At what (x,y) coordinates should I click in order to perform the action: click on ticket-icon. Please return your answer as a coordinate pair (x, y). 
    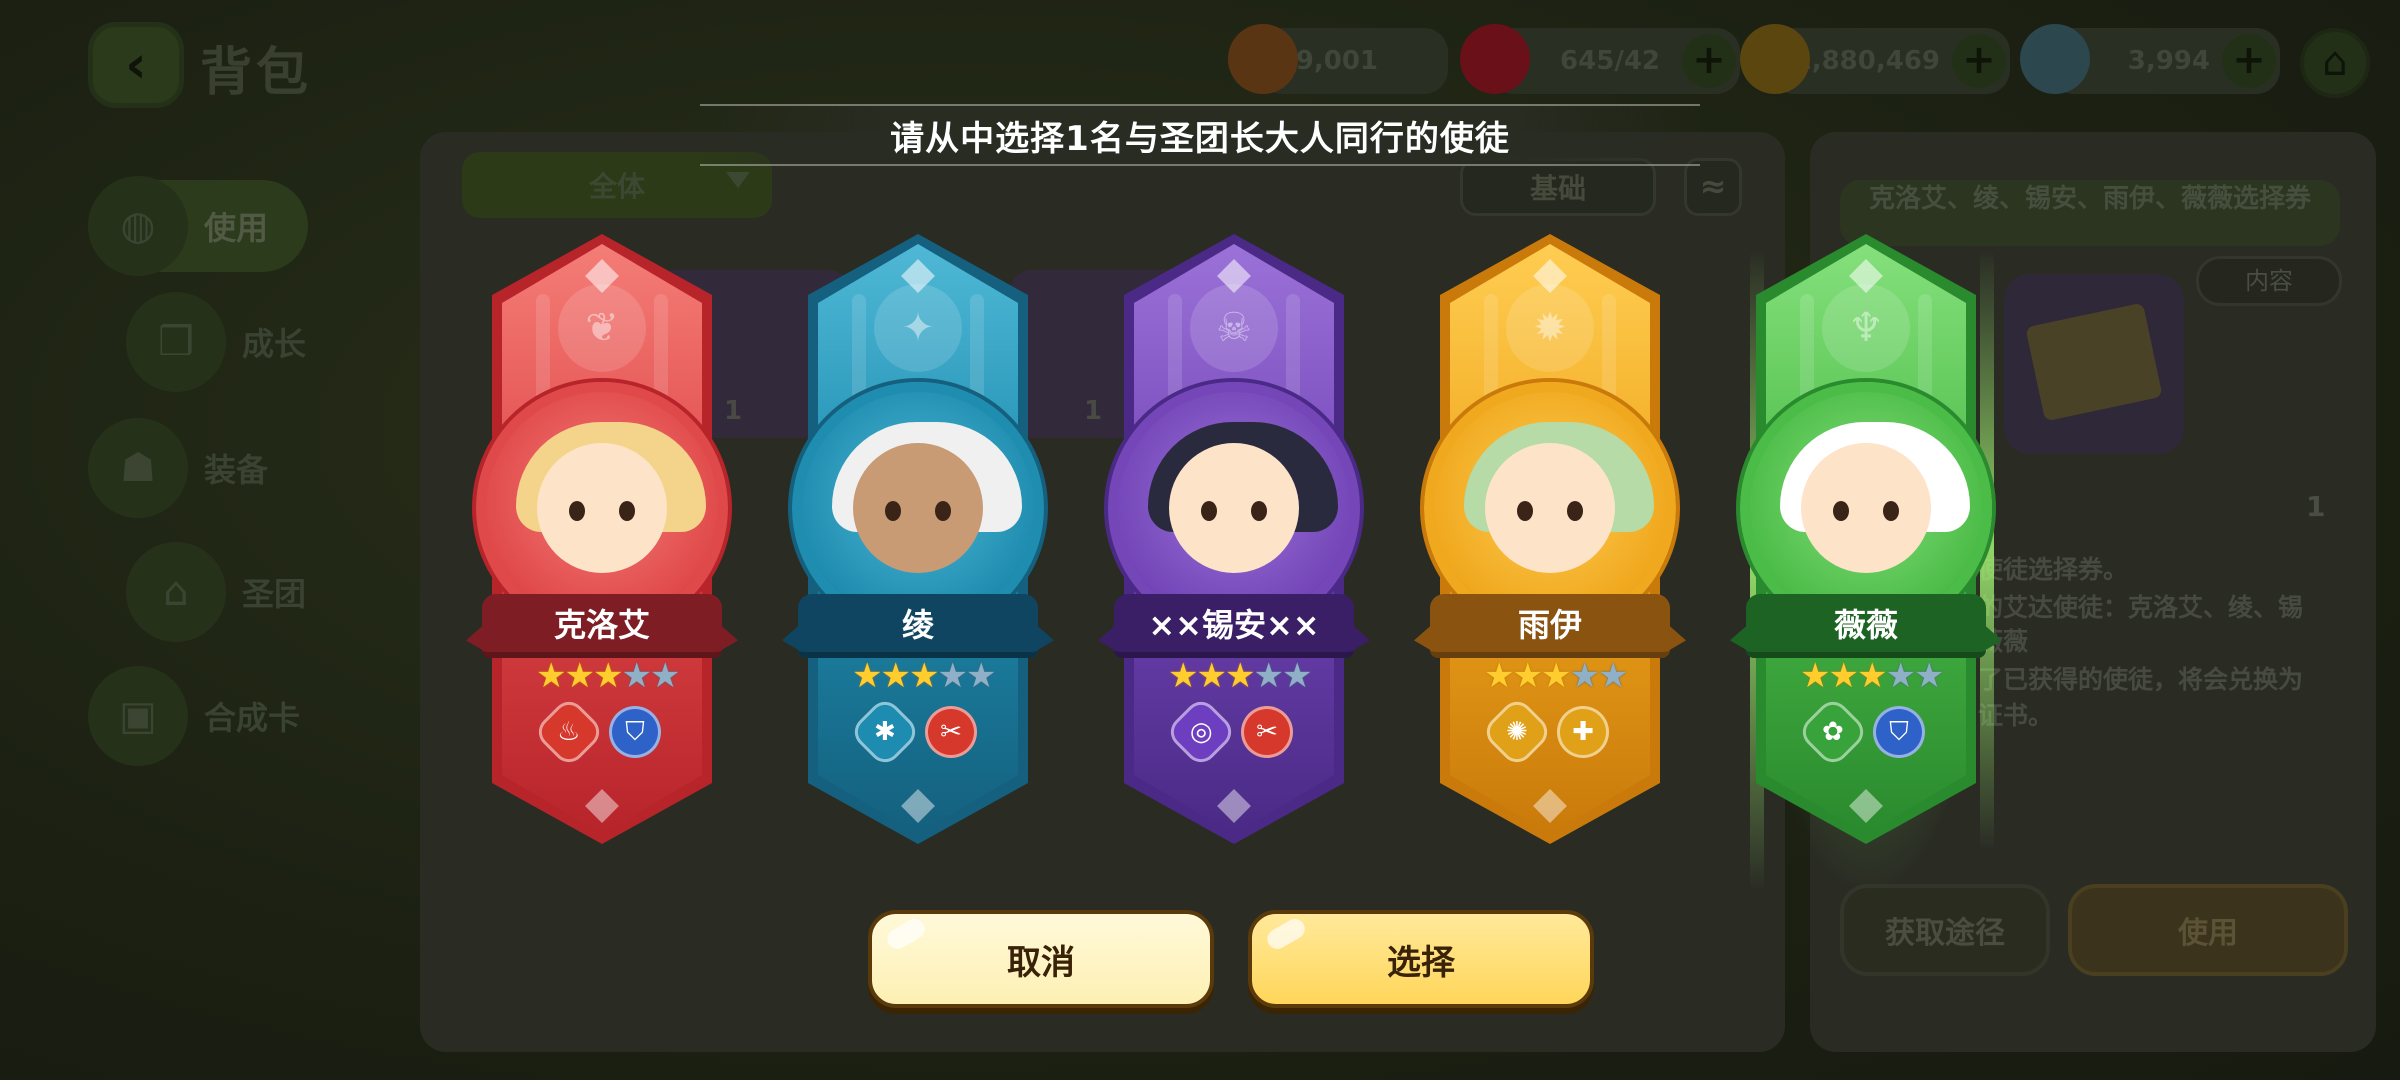
    Looking at the image, I should click on (2094, 362).